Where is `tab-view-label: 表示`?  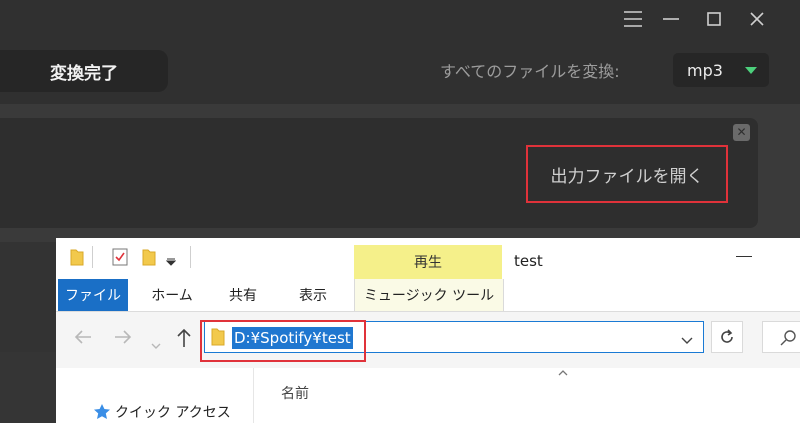
tab-view-label: 表示 is located at coordinates (313, 296).